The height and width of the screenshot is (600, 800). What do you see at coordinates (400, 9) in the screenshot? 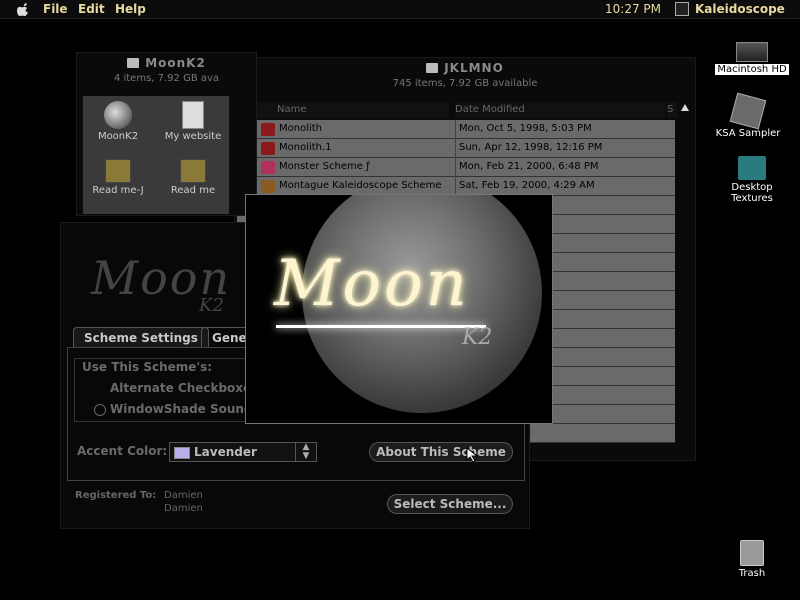
I see `menu-bar: File Edit Help 10:27 PM Kaleidoscope` at bounding box center [400, 9].